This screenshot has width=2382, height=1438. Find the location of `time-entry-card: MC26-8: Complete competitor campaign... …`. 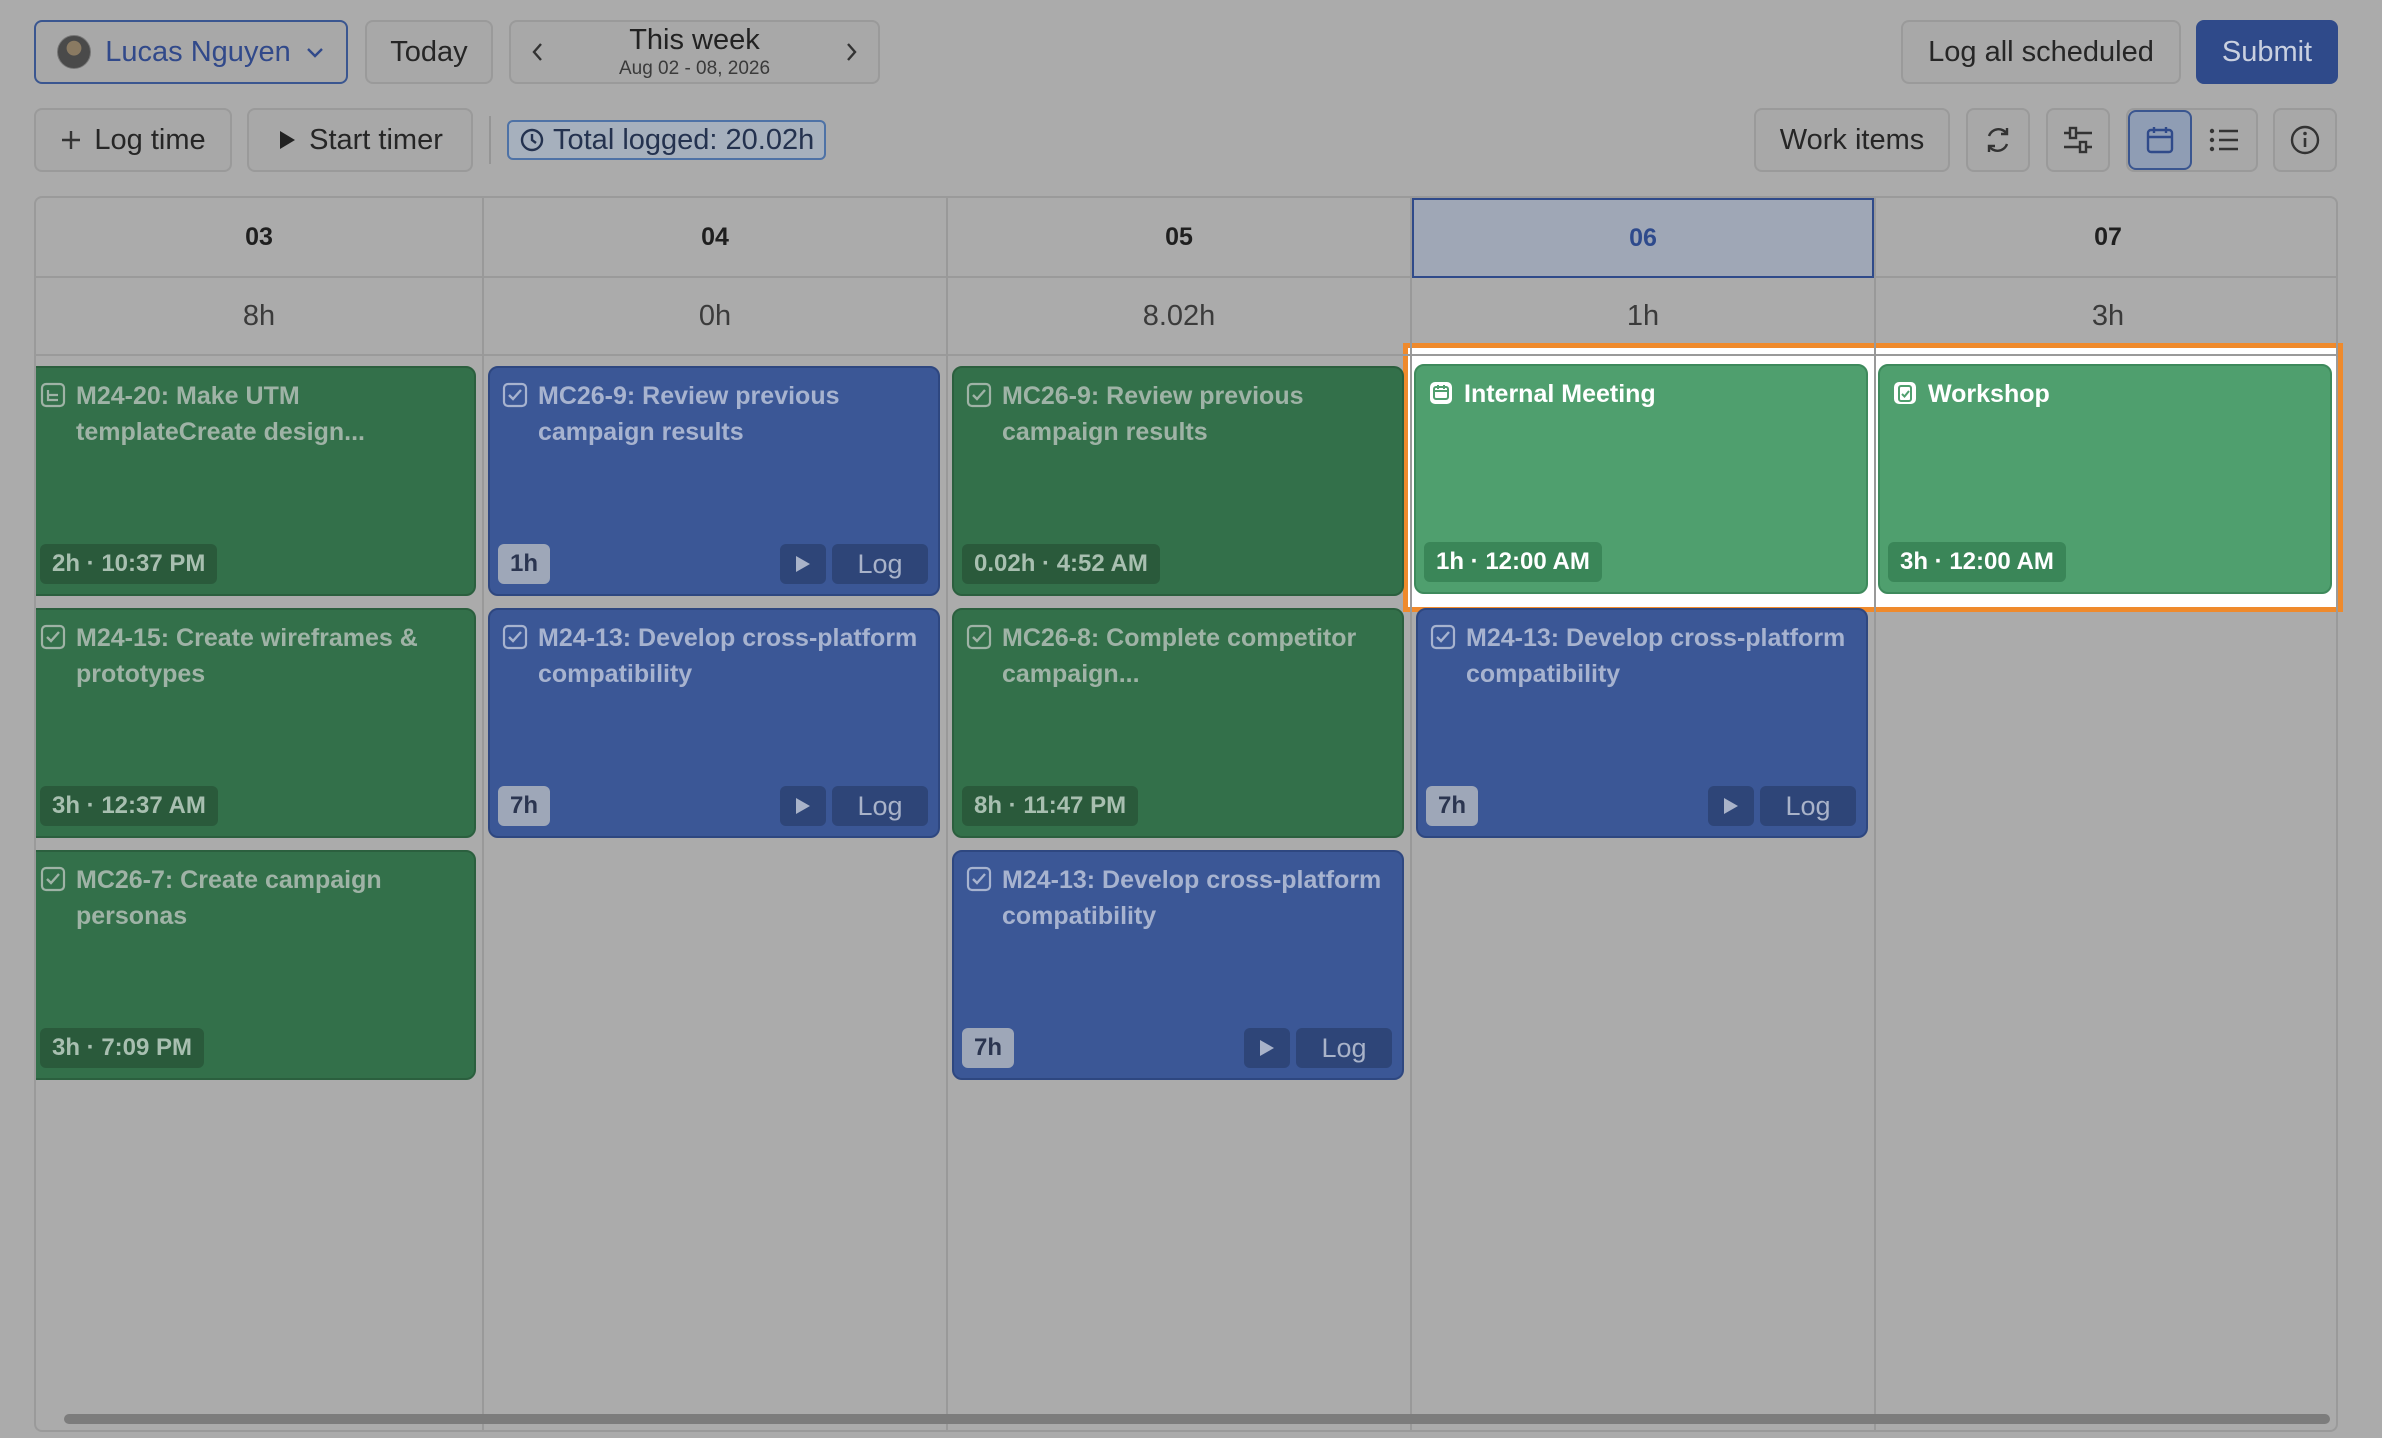

time-entry-card: MC26-8: Complete competitor campaign... … is located at coordinates (1178, 723).